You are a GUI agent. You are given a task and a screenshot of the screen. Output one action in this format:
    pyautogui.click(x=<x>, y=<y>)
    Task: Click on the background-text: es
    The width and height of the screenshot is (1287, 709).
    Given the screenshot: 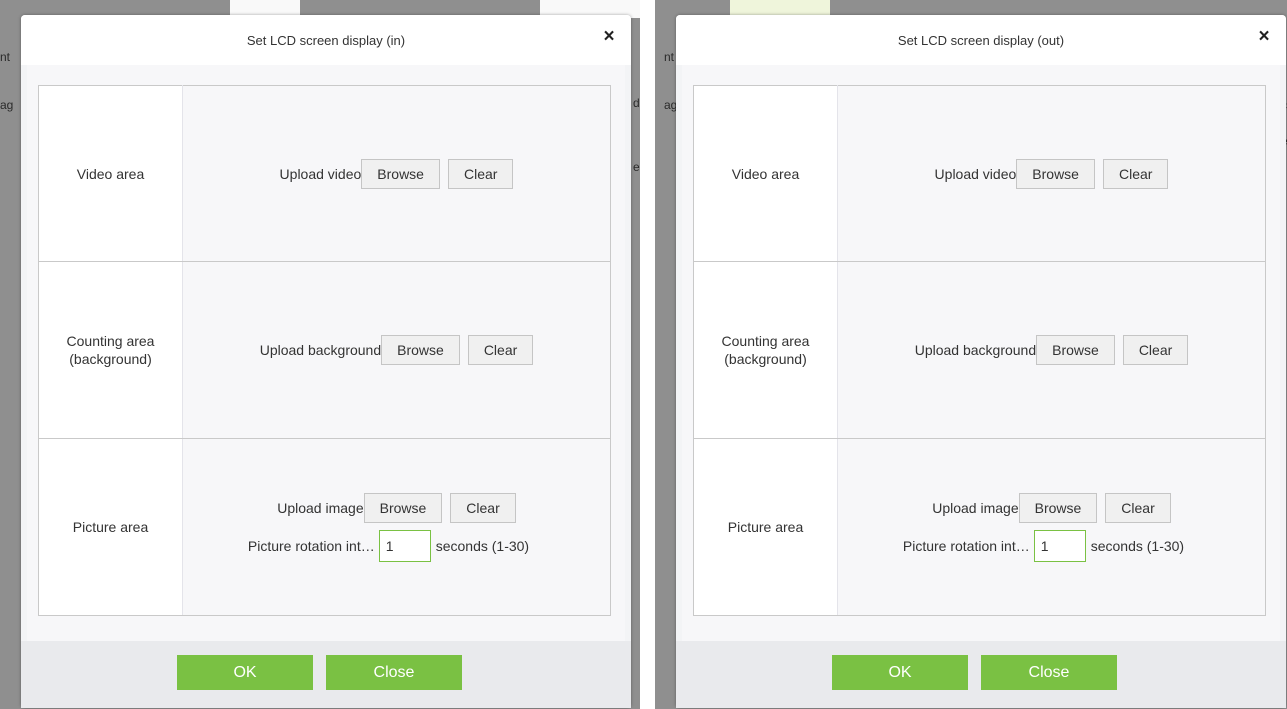 What is the action you would take?
    pyautogui.click(x=636, y=167)
    